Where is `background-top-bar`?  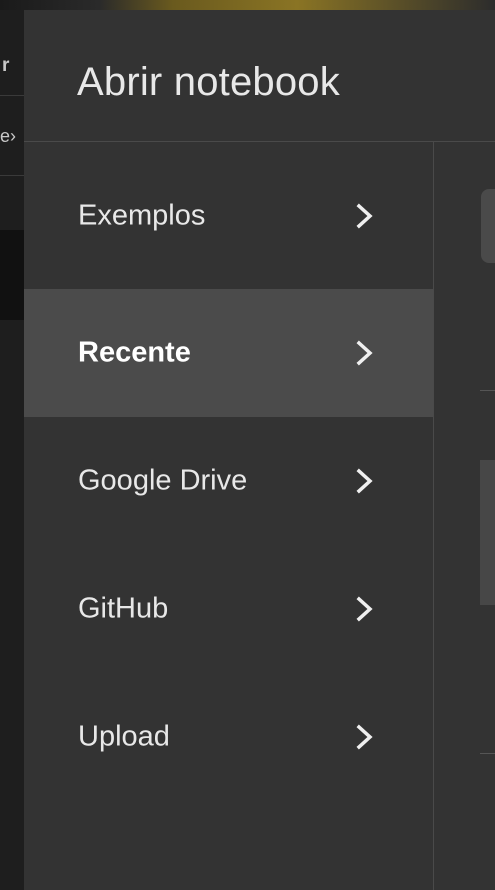 background-top-bar is located at coordinates (247, 5).